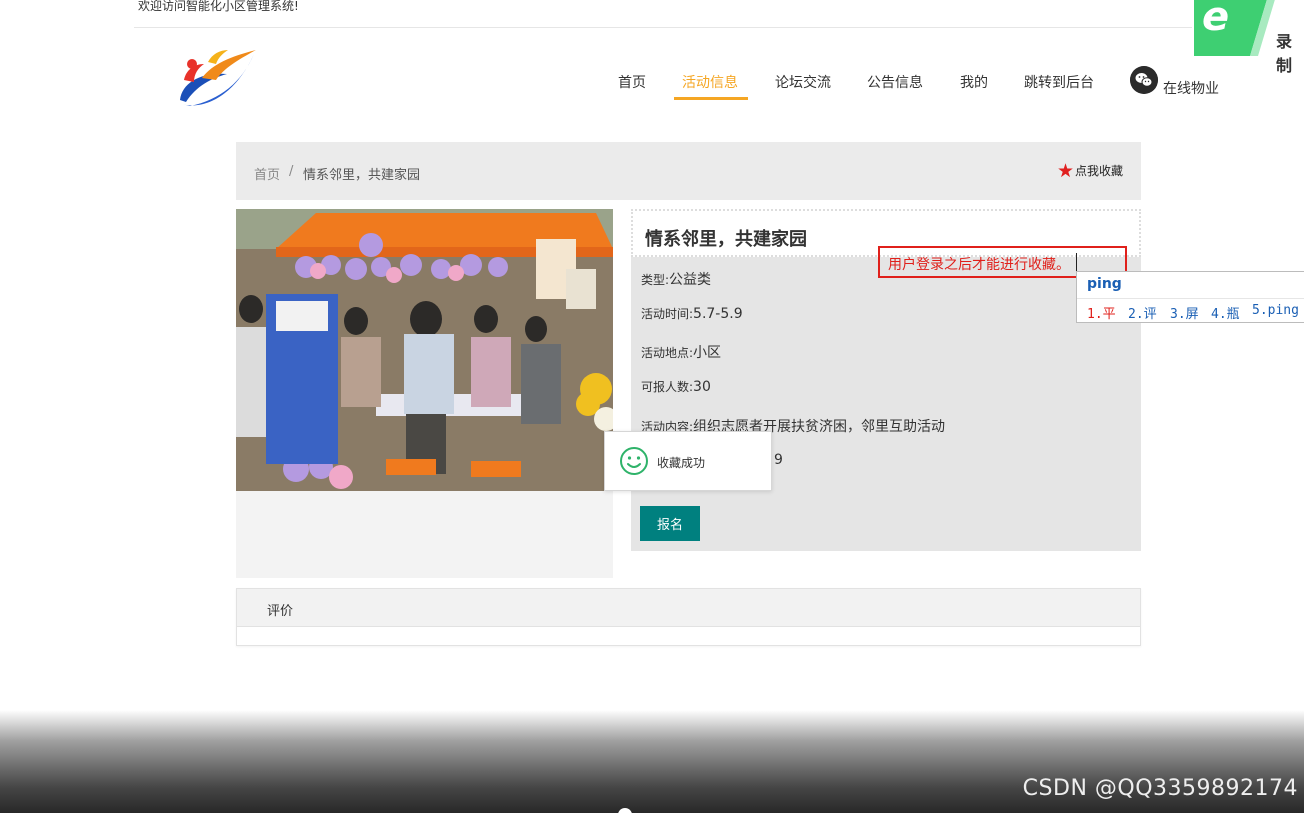 The width and height of the screenshot is (1304, 813). I want to click on activity-title: 情系邻里，共建家园, so click(726, 239).